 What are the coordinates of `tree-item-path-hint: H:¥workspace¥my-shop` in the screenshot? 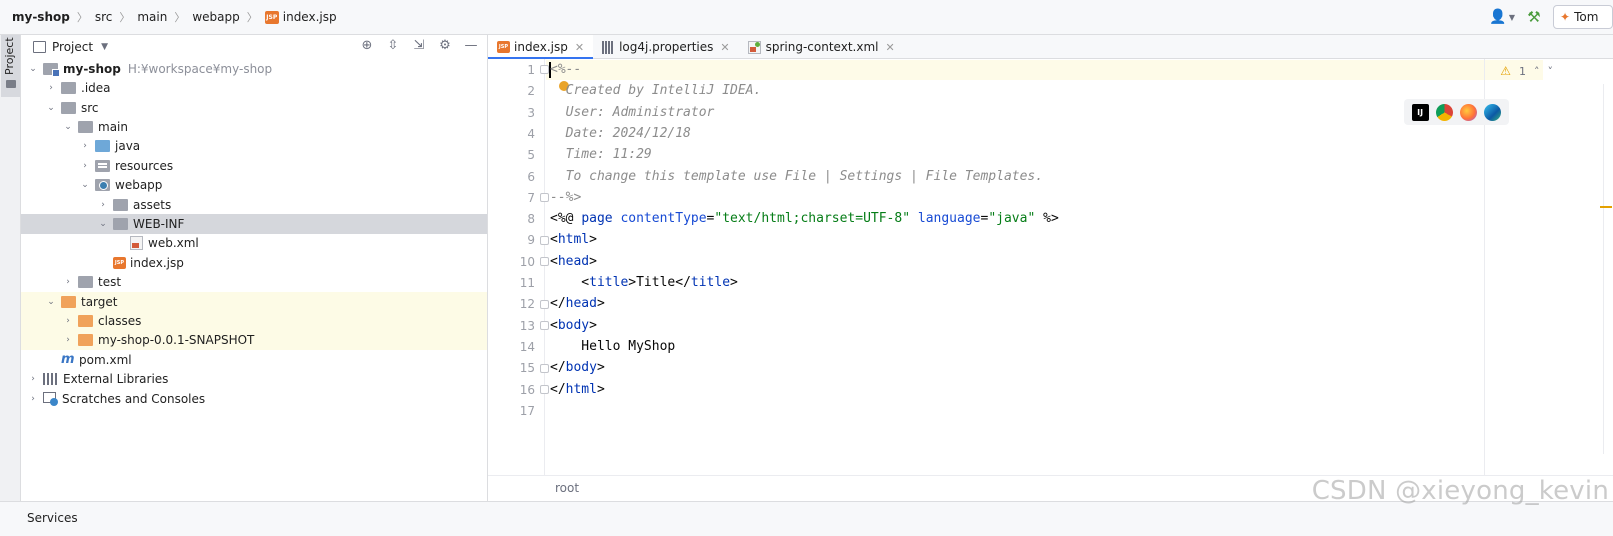 It's located at (200, 68).